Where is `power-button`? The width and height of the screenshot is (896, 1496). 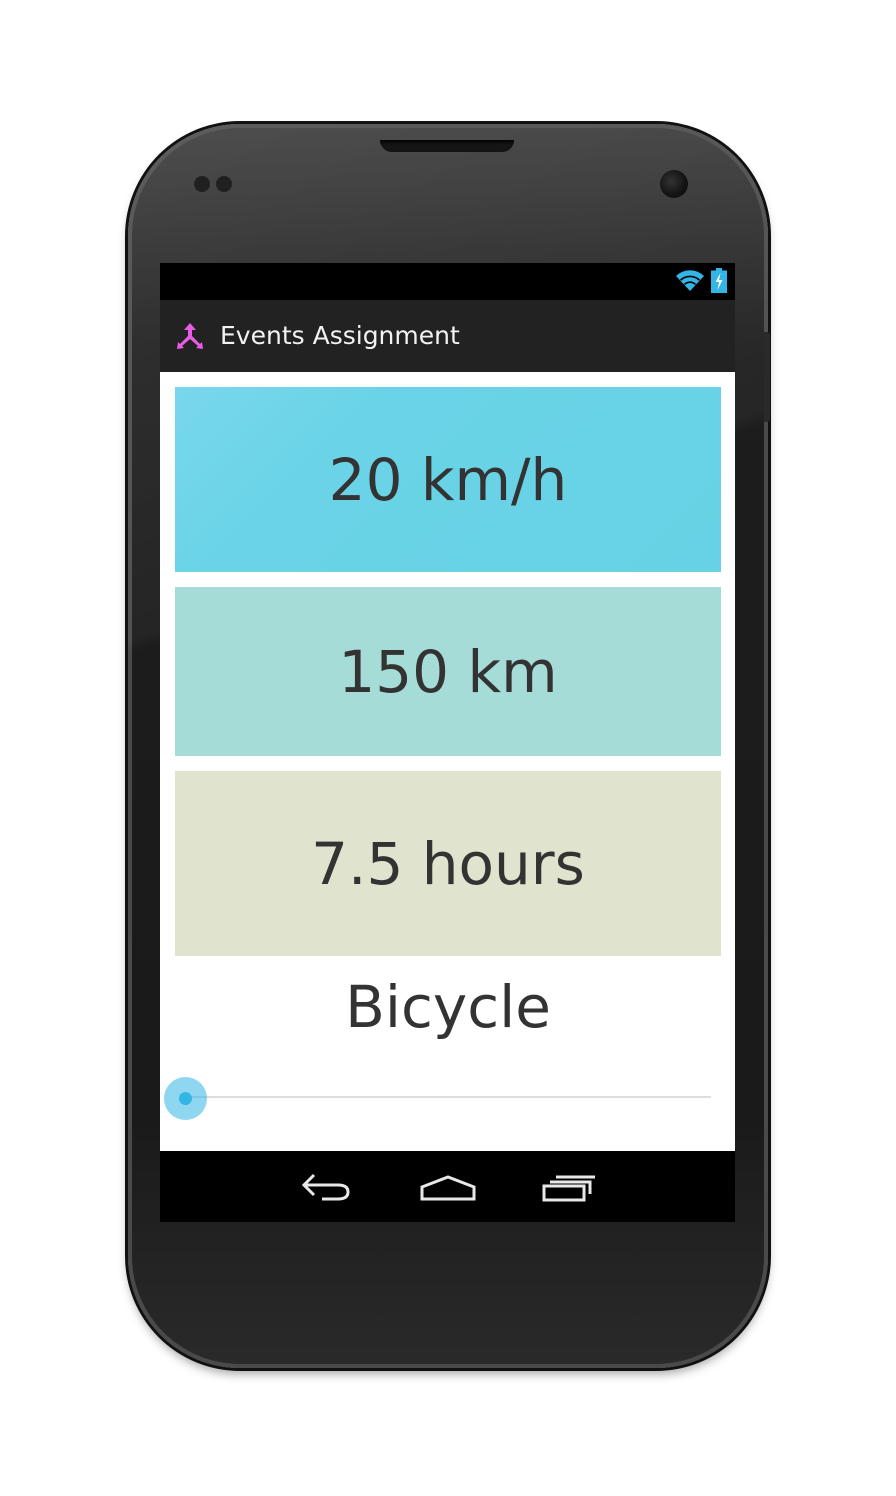
power-button is located at coordinates (767, 377).